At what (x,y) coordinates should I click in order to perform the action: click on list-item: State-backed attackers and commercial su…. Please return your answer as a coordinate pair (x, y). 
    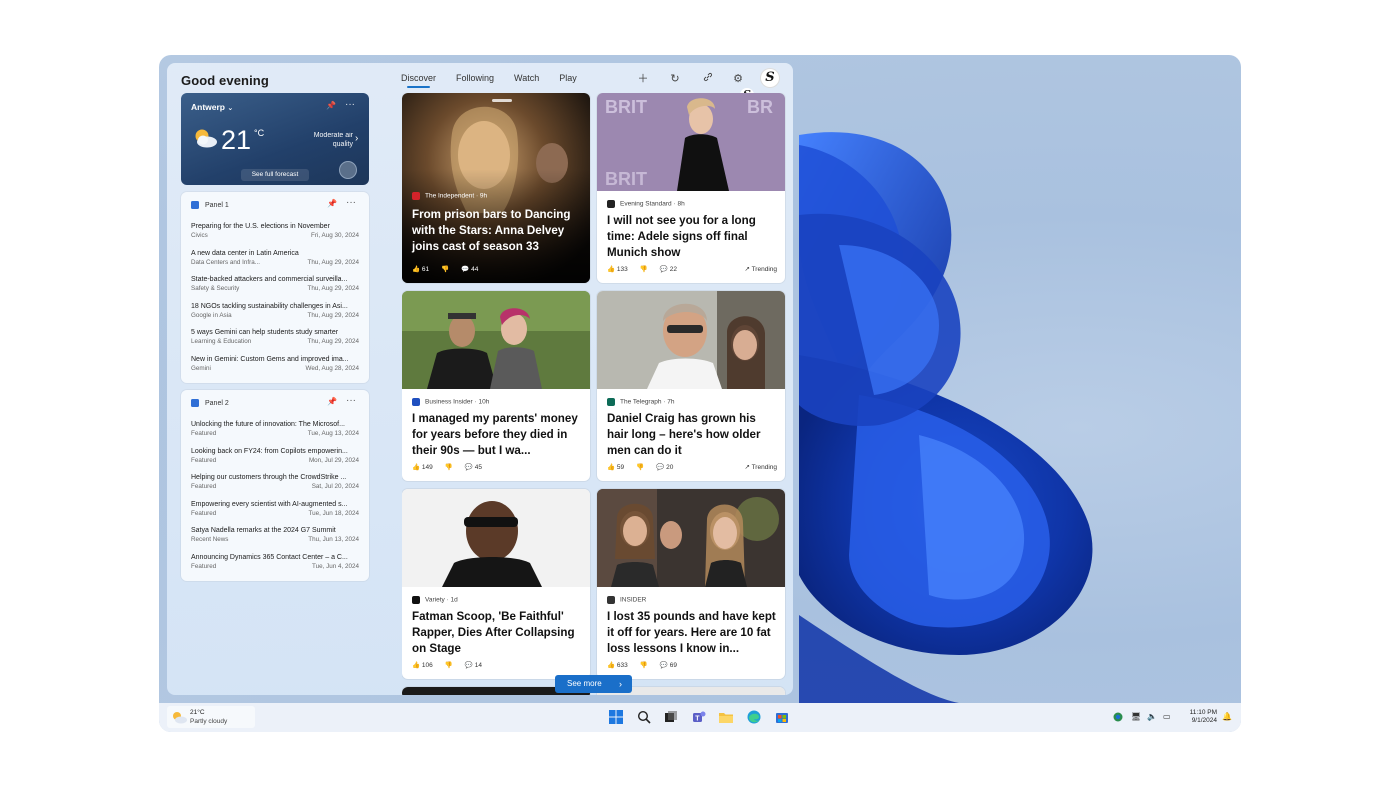
    Looking at the image, I should click on (275, 288).